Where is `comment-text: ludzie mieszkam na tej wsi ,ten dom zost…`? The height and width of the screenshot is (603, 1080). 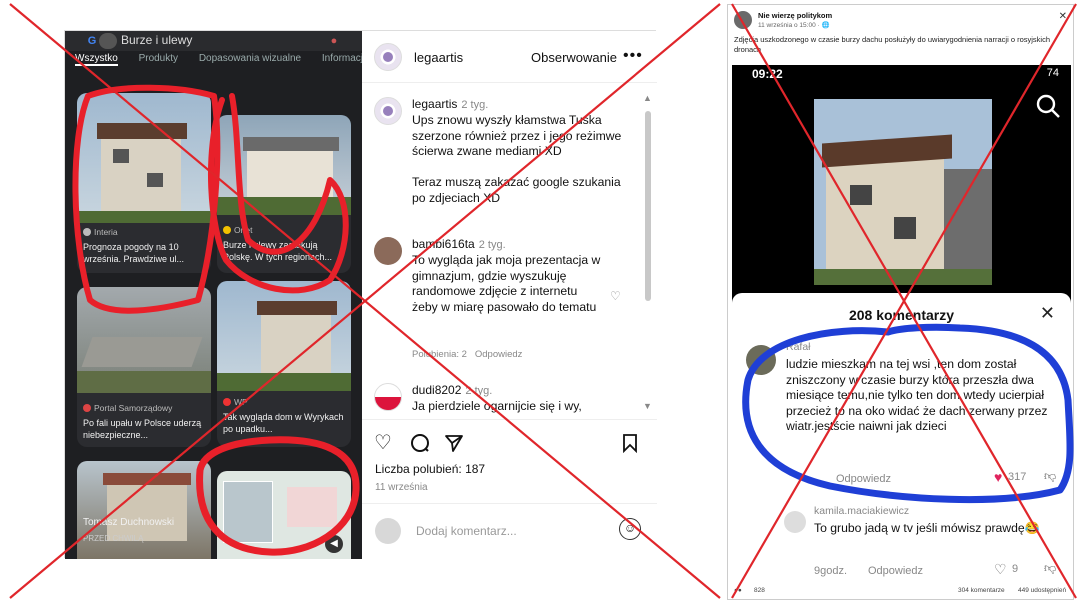
comment-text: ludzie mieszkam na tej wsi ,ten dom zost… is located at coordinates (917, 395).